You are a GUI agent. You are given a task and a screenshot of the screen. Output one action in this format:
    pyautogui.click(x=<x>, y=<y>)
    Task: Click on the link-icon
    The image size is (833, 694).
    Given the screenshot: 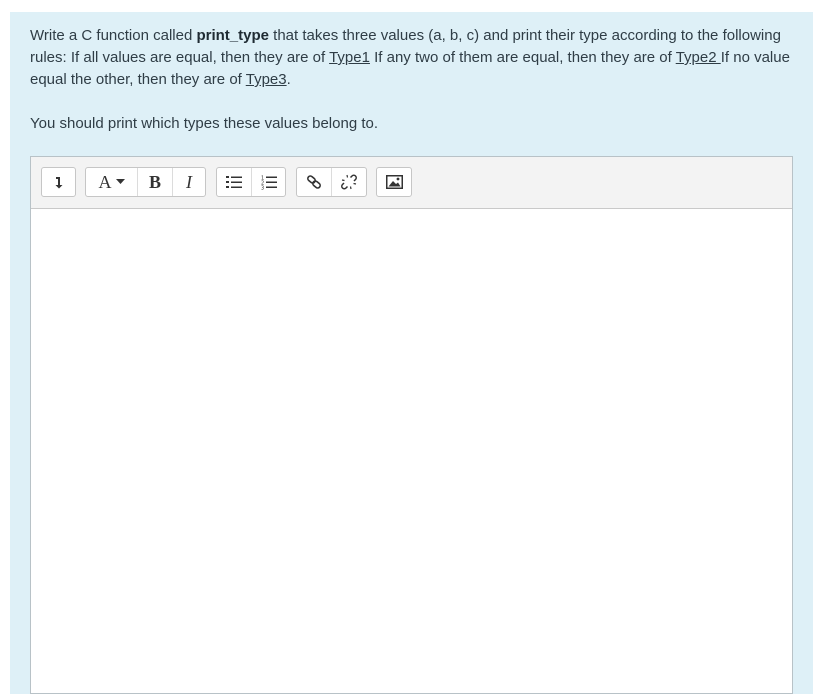 What is the action you would take?
    pyautogui.click(x=314, y=182)
    